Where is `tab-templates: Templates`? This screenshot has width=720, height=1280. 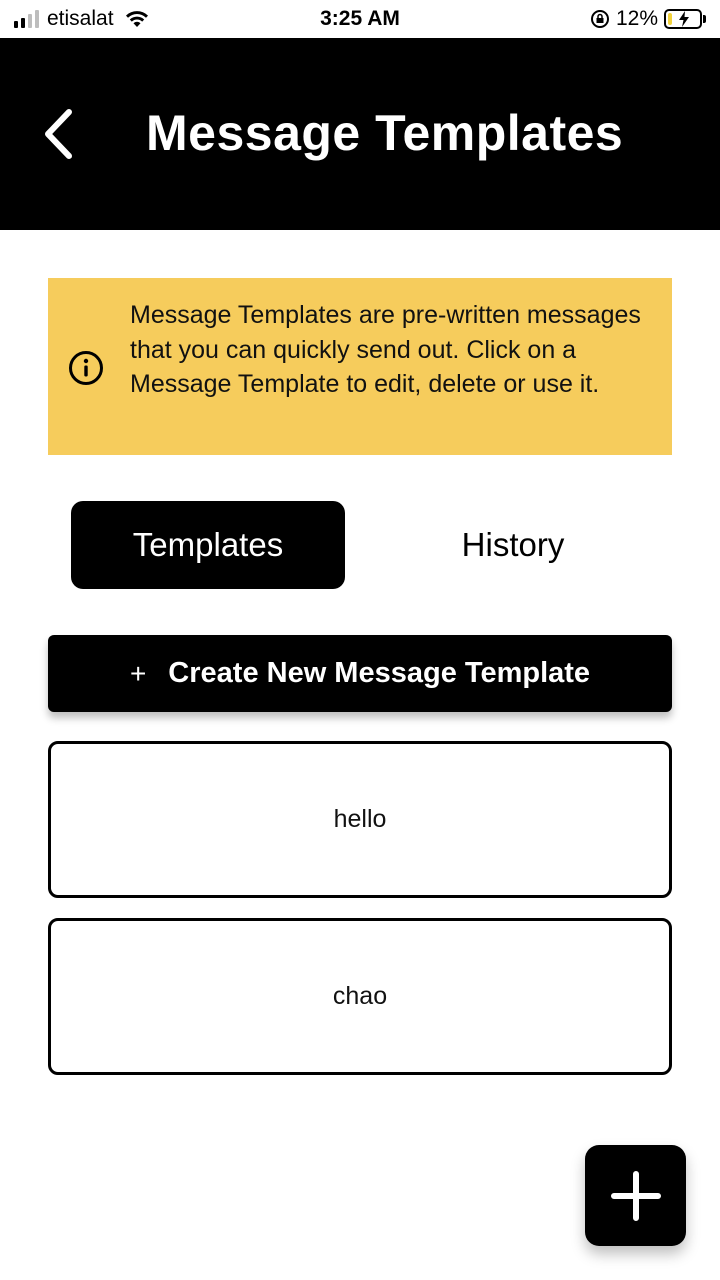 tab-templates: Templates is located at coordinates (208, 545).